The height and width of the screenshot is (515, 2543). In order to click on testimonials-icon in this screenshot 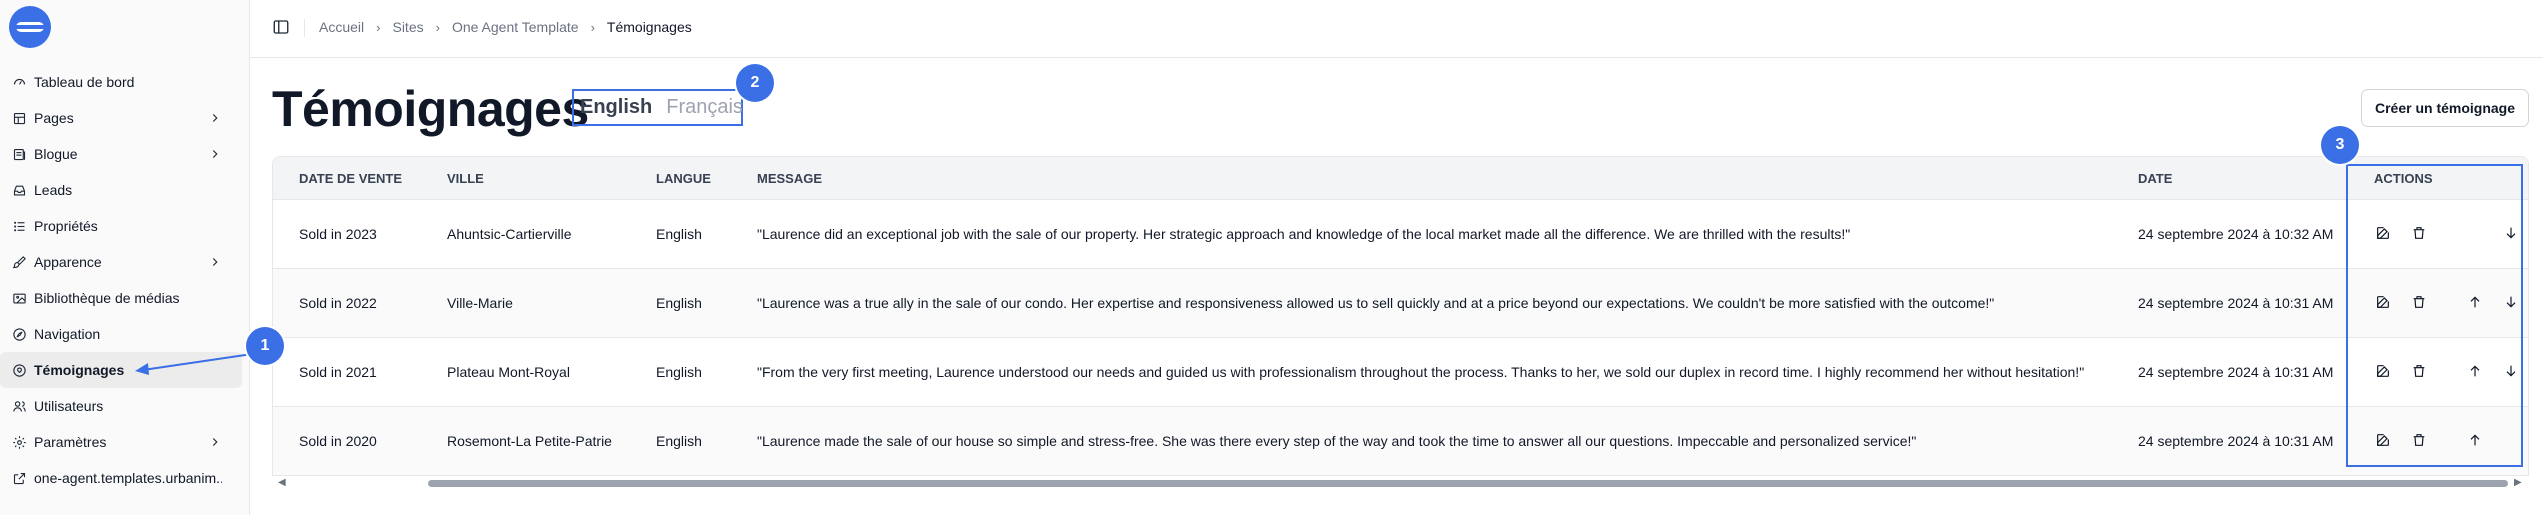, I will do `click(19, 370)`.